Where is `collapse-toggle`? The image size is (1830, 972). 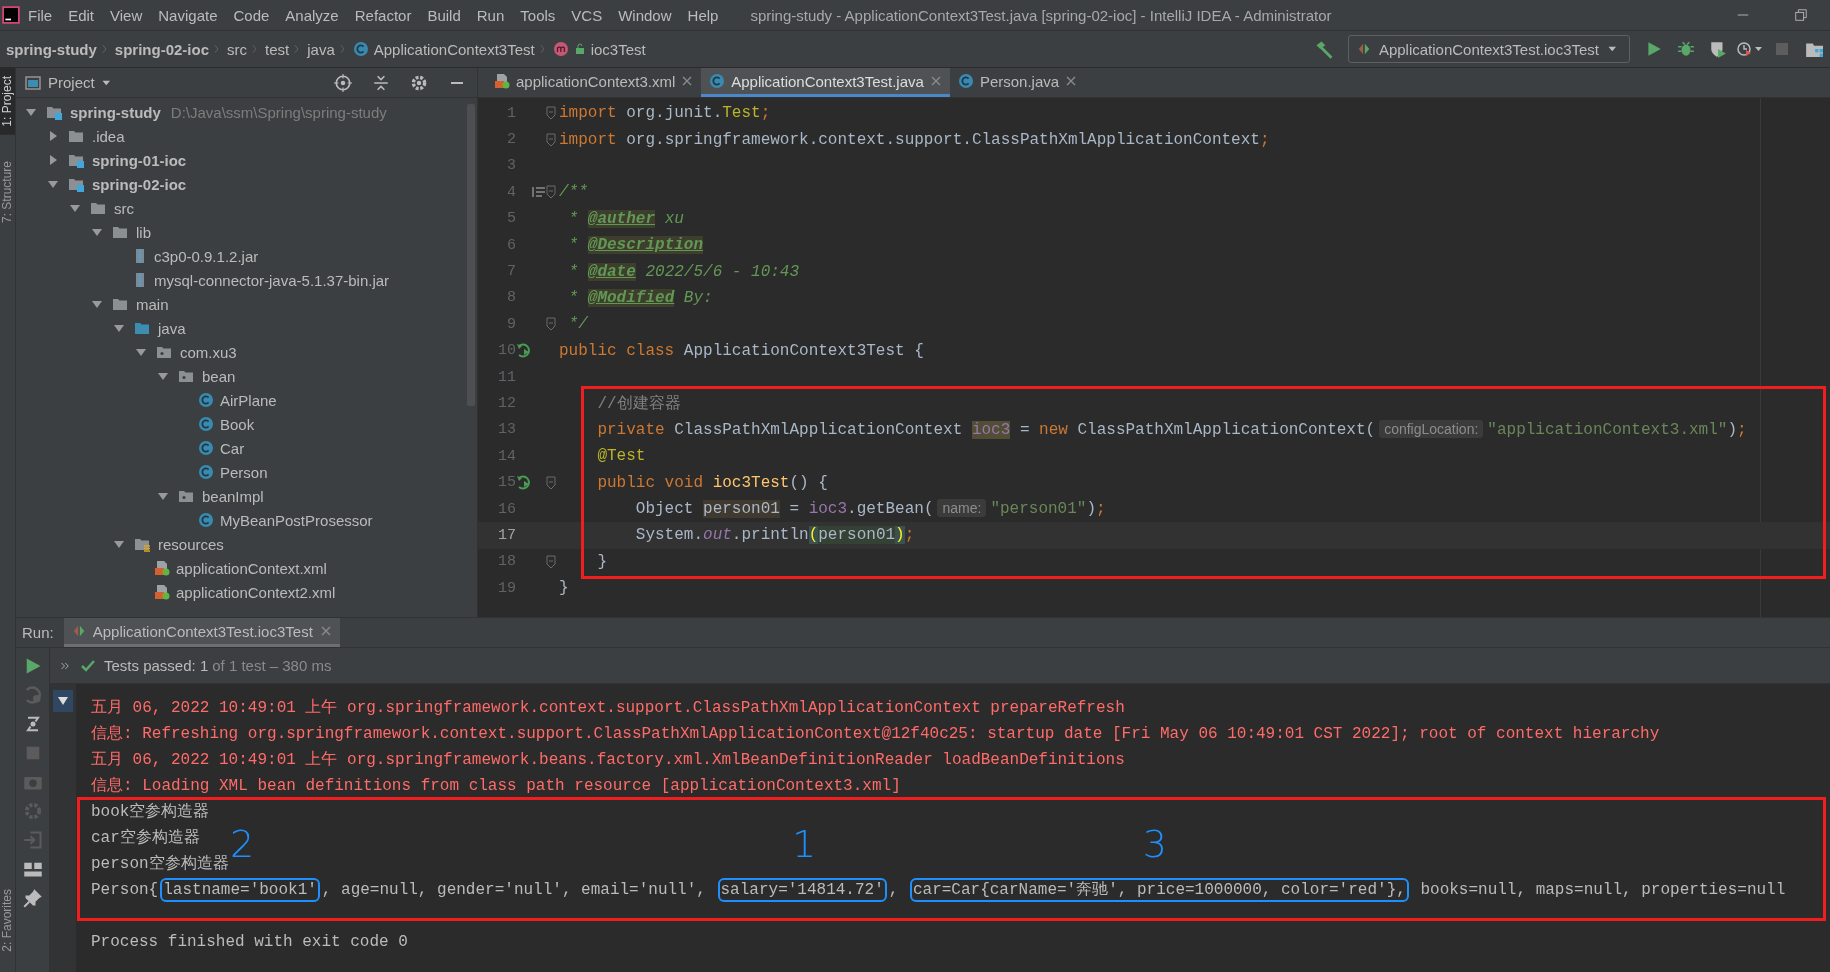 collapse-toggle is located at coordinates (63, 701).